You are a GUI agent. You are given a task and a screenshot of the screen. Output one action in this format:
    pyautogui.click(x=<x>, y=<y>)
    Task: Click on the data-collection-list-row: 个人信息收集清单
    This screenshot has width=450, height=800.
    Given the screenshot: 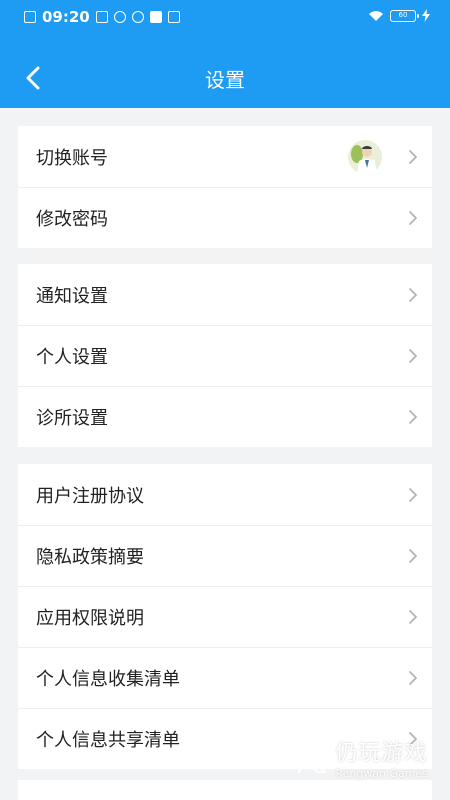 What is the action you would take?
    pyautogui.click(x=225, y=677)
    